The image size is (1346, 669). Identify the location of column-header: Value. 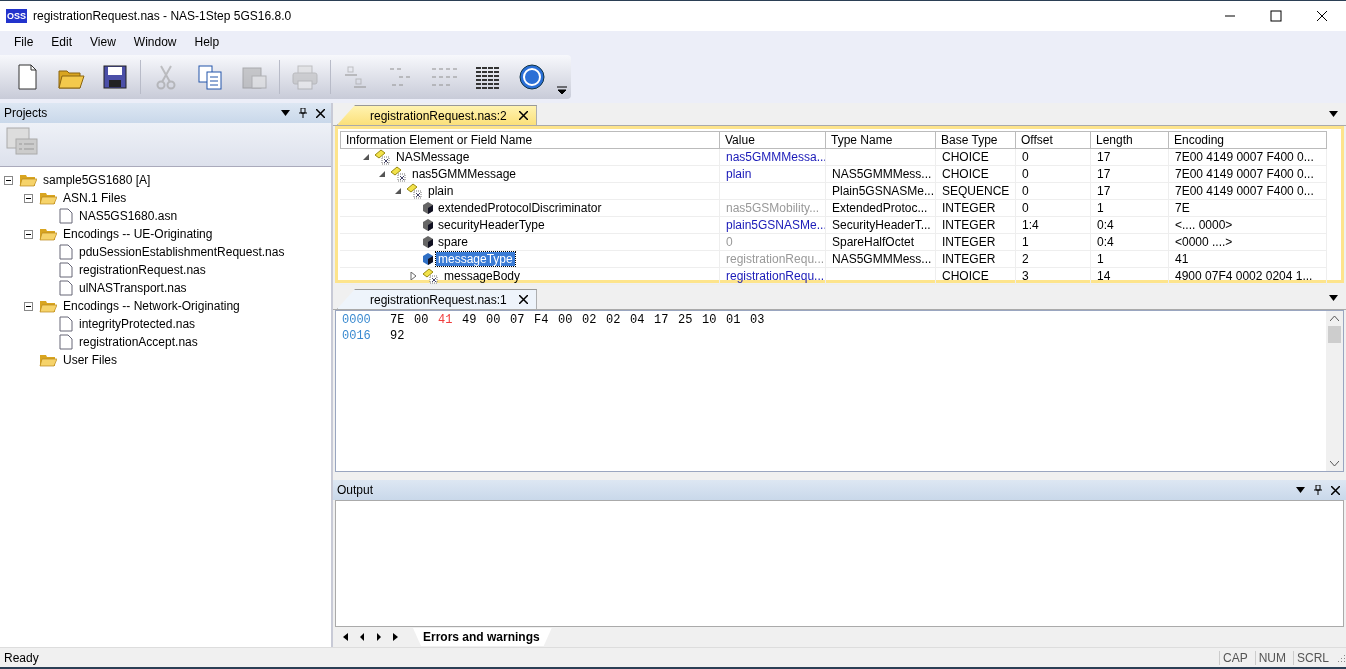
(773, 140).